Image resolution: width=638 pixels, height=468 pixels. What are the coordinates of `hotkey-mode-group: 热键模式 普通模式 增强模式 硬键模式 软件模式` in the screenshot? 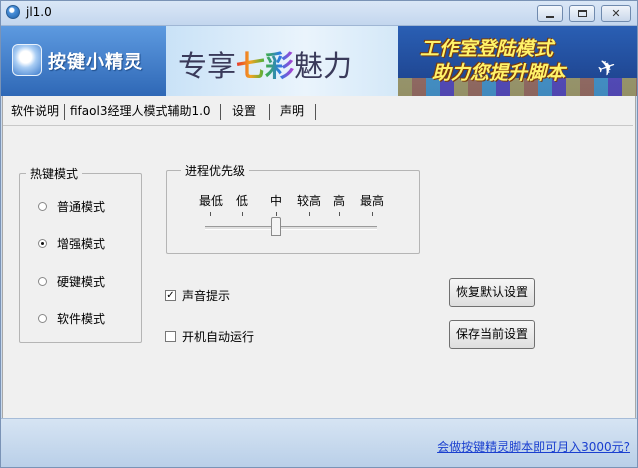 It's located at (80, 254).